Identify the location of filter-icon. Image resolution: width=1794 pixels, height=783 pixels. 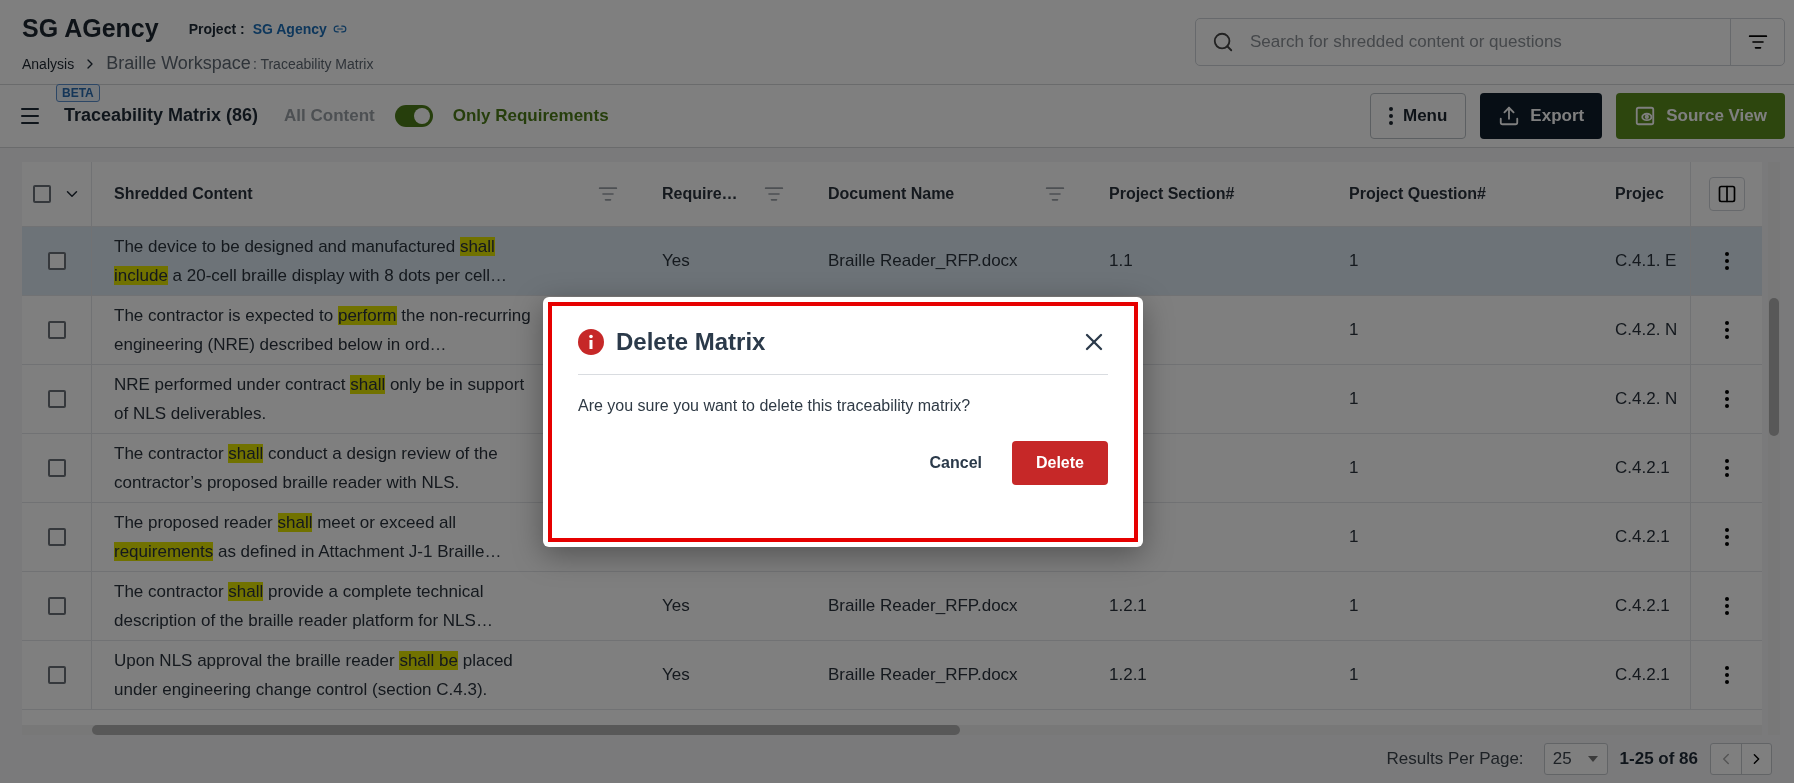
(1757, 42).